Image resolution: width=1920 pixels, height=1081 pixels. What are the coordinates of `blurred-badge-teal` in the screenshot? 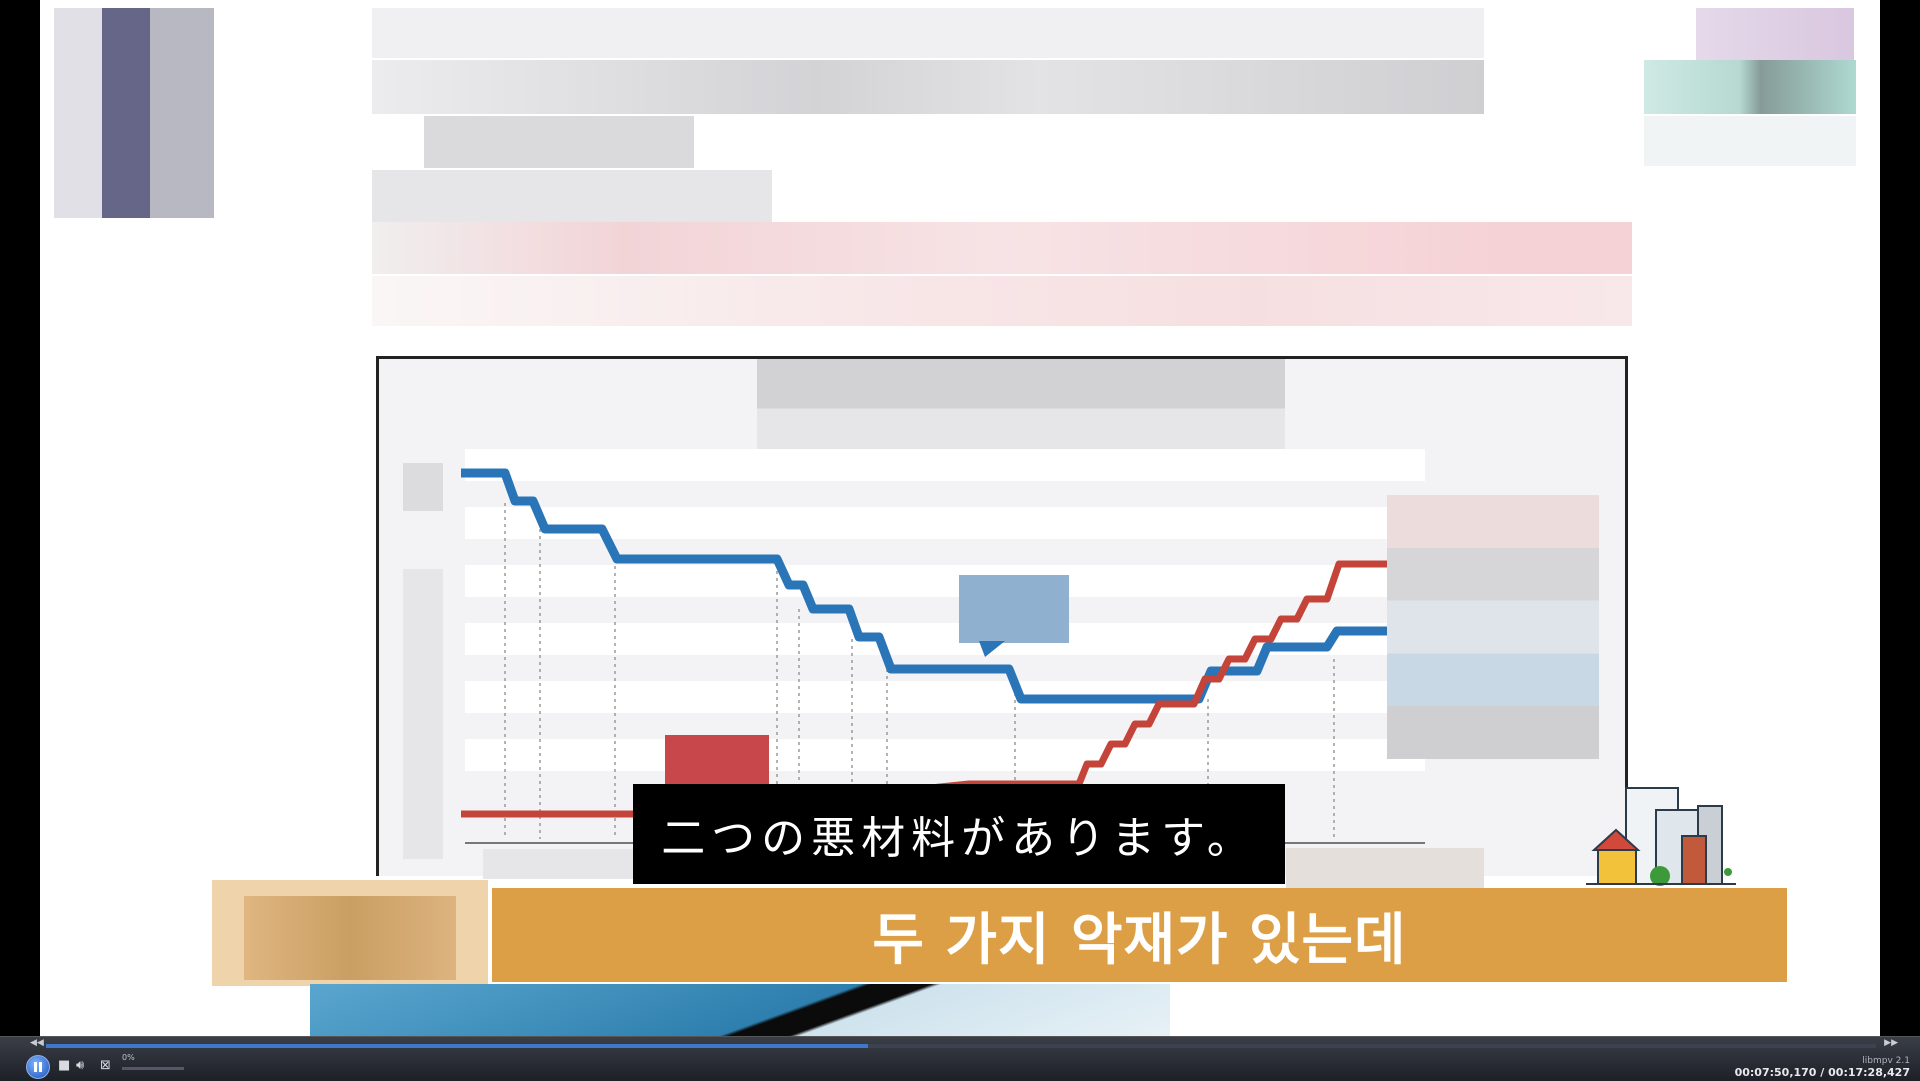 It's located at (1750, 87).